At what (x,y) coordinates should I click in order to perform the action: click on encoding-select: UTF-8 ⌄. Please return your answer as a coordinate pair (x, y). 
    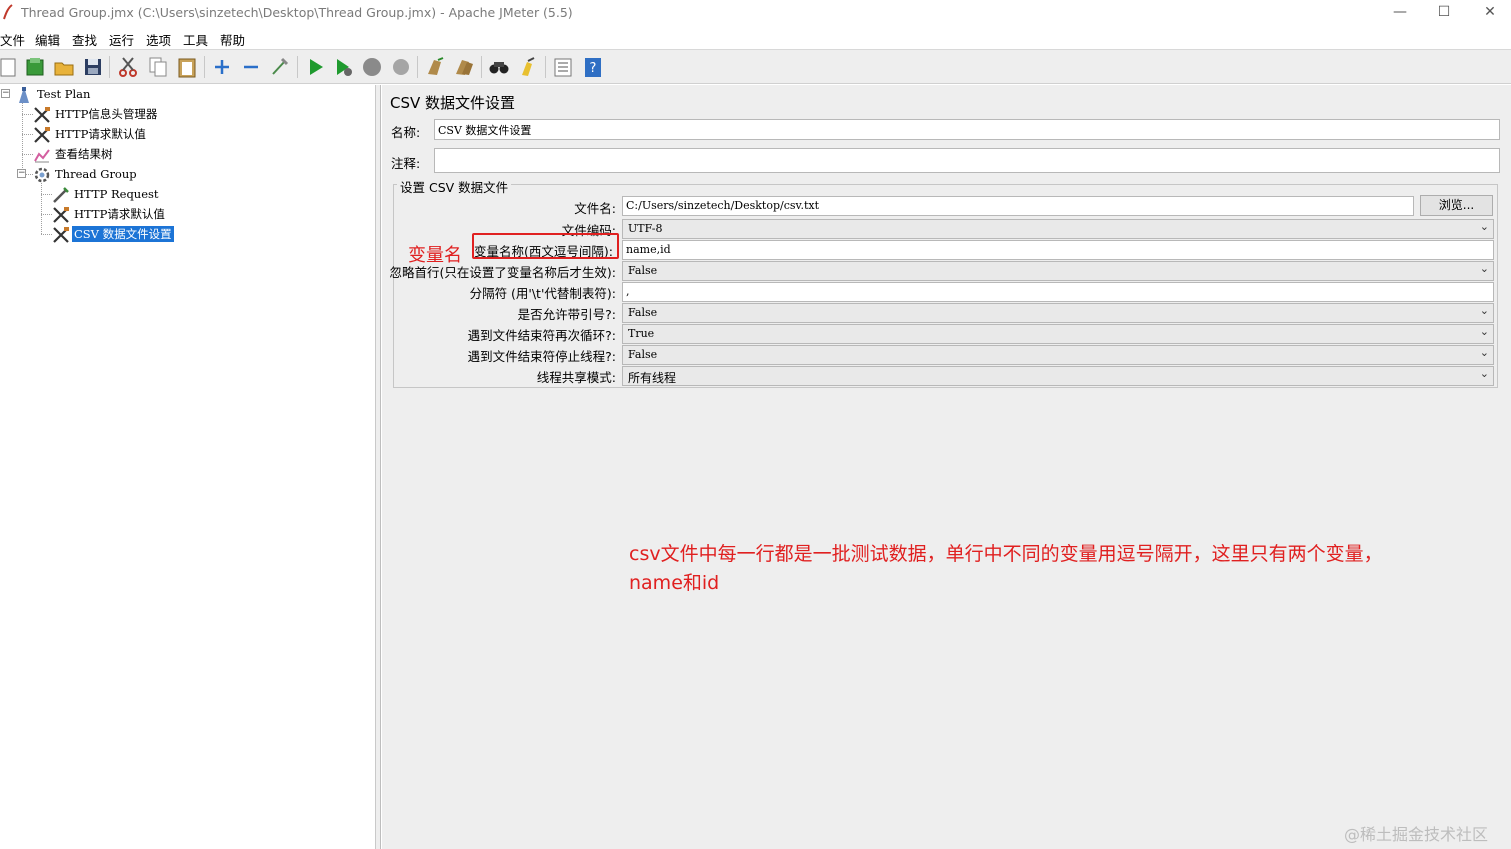
    Looking at the image, I should click on (1058, 229).